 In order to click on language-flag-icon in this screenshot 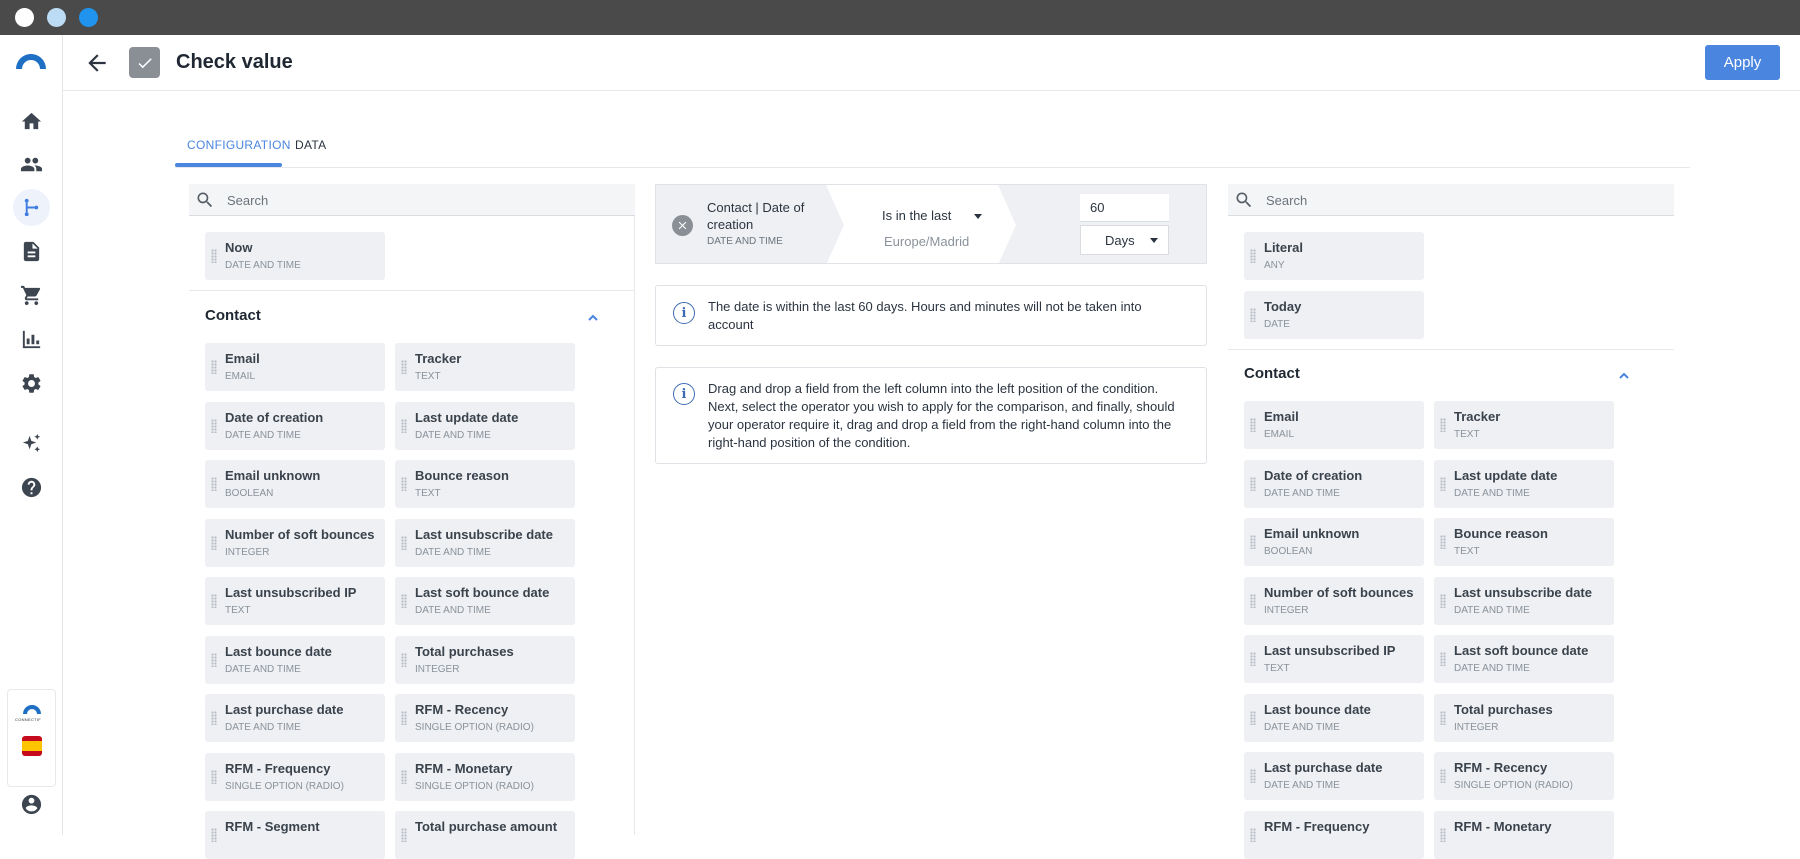, I will do `click(32, 746)`.